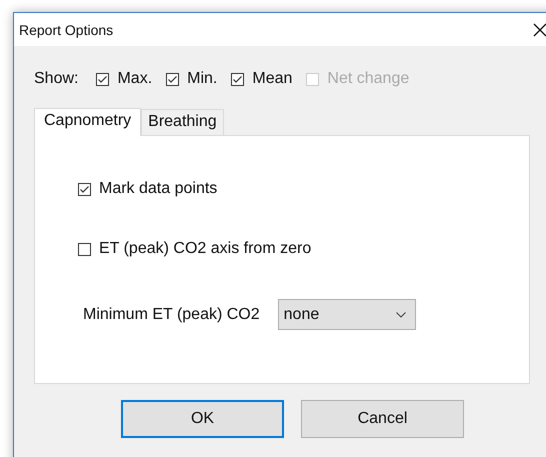  I want to click on dropdown-label: Minimum ET (peak) CO2, so click(171, 315).